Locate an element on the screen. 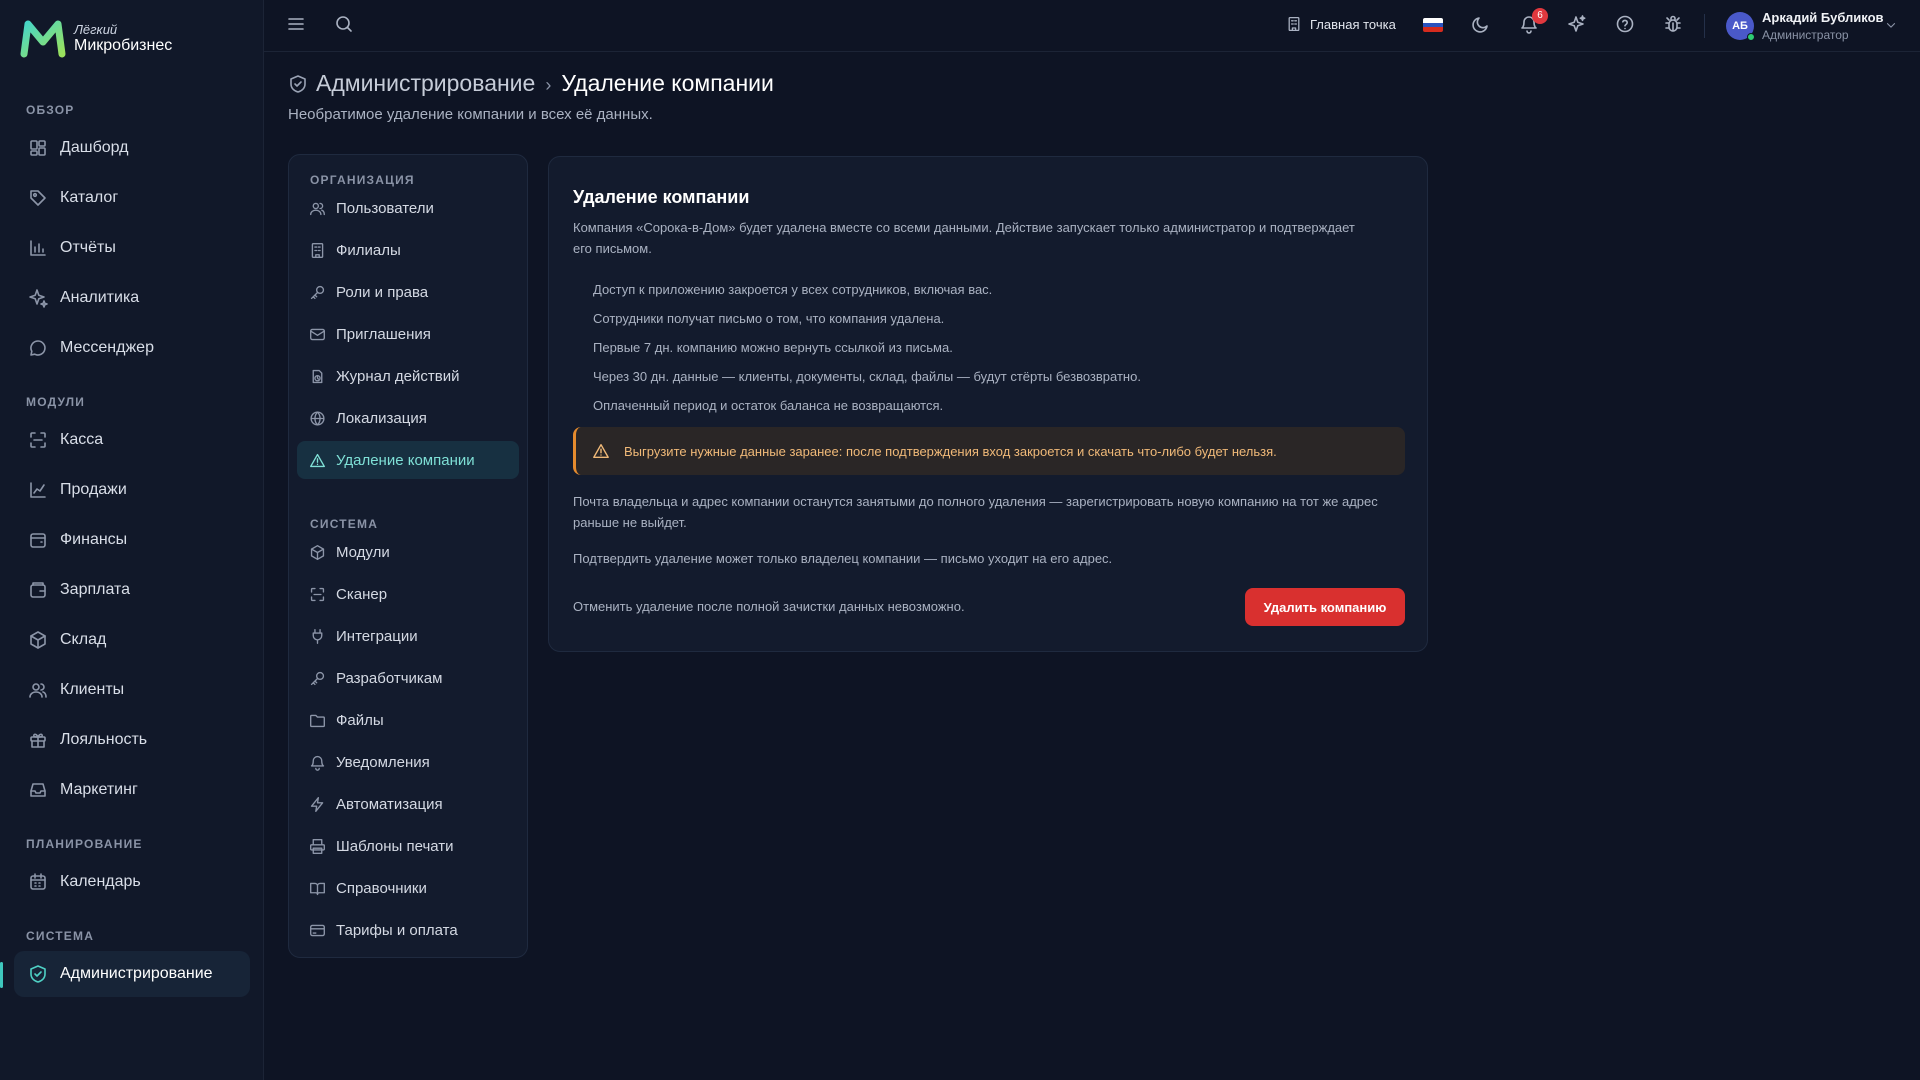  brand-logo: Лёгкий Микробизнес is located at coordinates (96, 38).